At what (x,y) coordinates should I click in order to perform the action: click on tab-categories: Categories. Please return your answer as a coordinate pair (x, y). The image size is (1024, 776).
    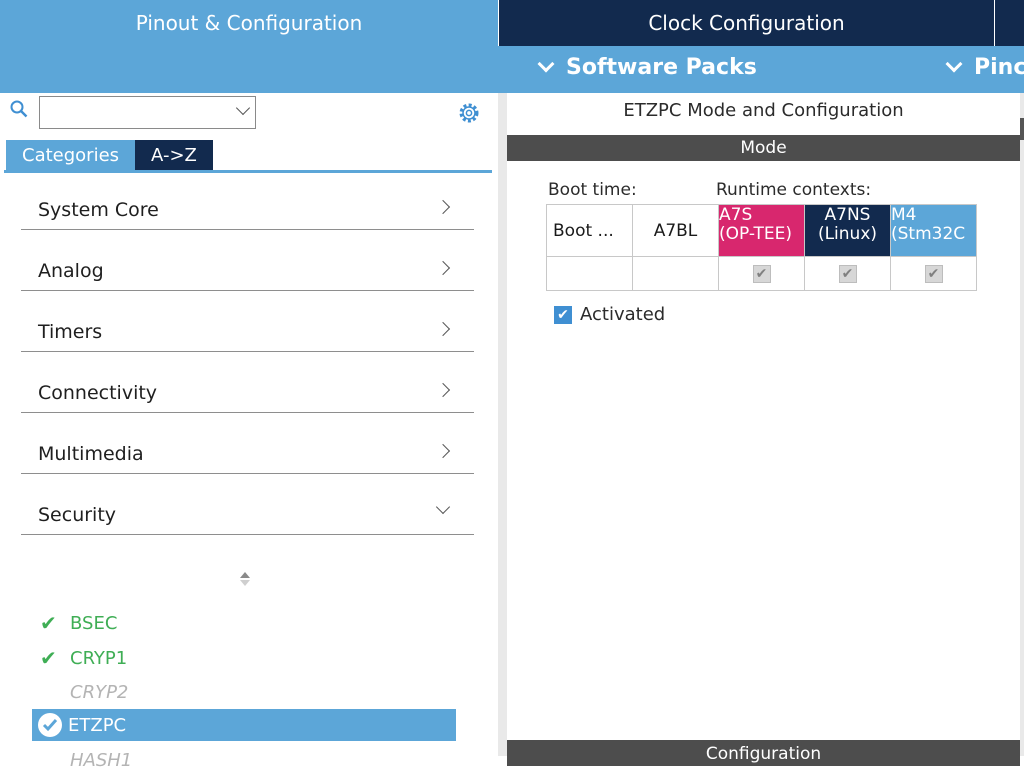
    Looking at the image, I should click on (71, 155).